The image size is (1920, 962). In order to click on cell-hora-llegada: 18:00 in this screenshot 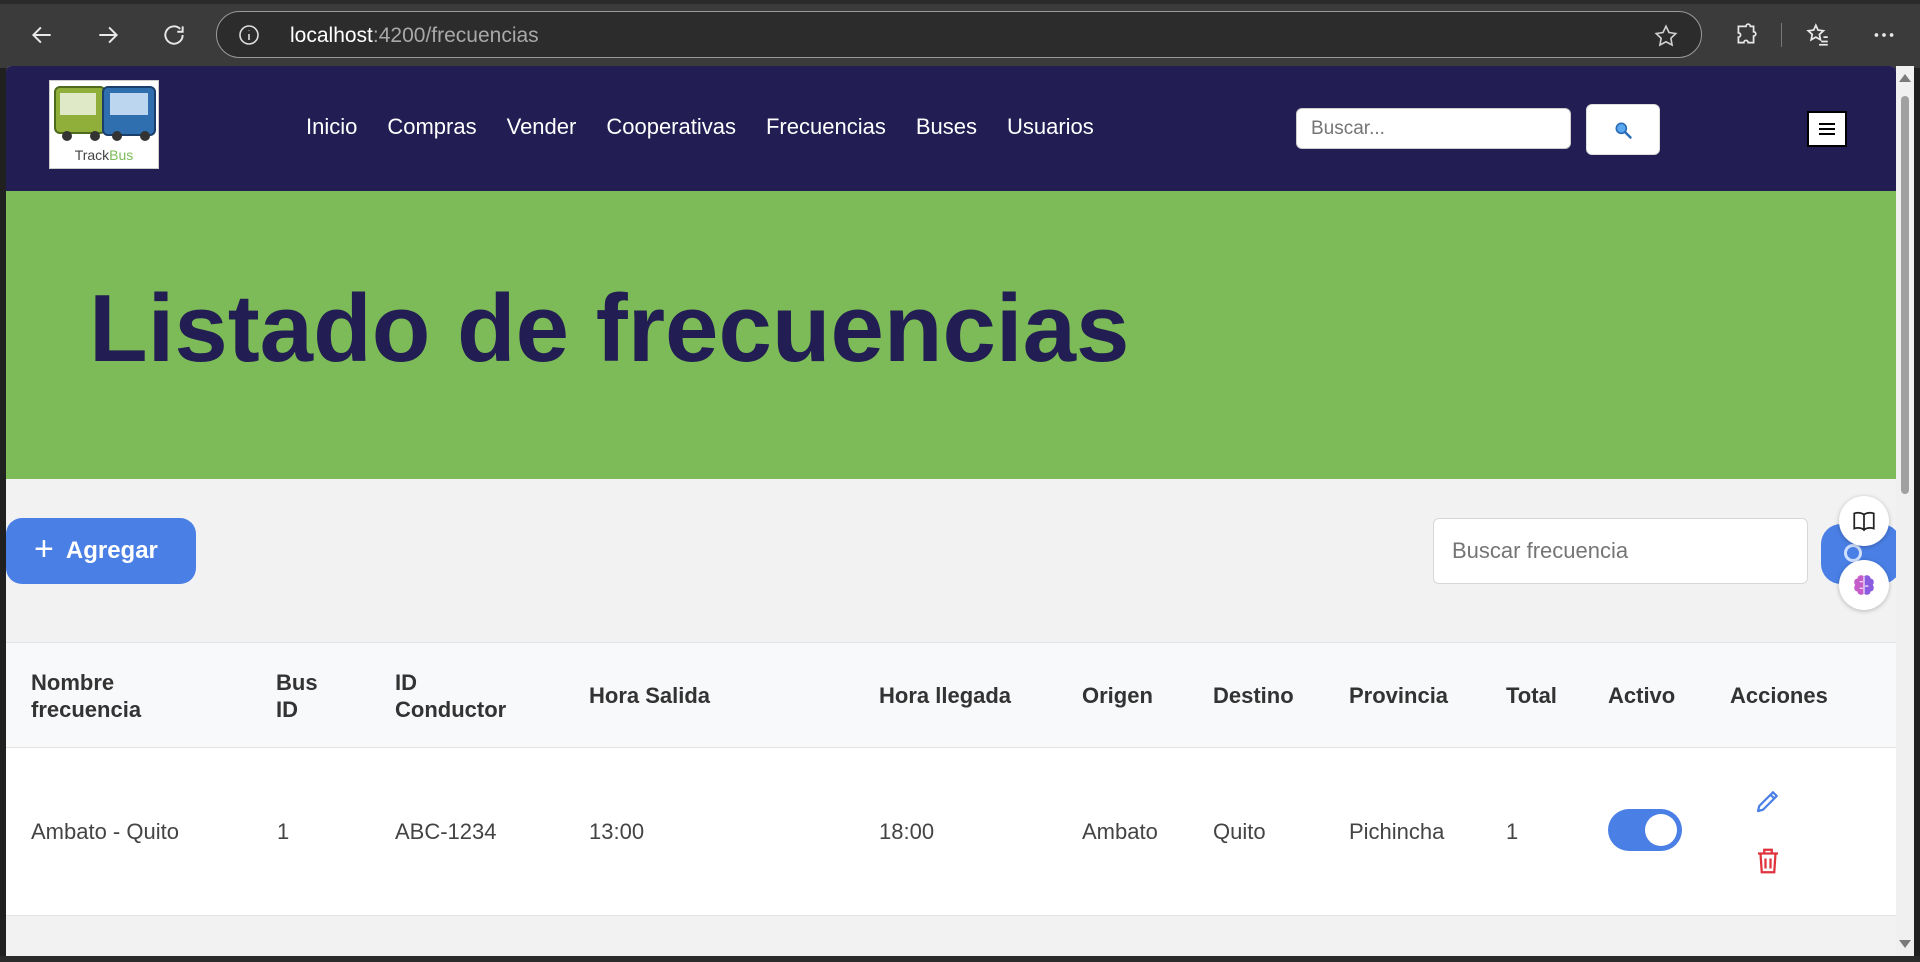, I will do `click(907, 831)`.